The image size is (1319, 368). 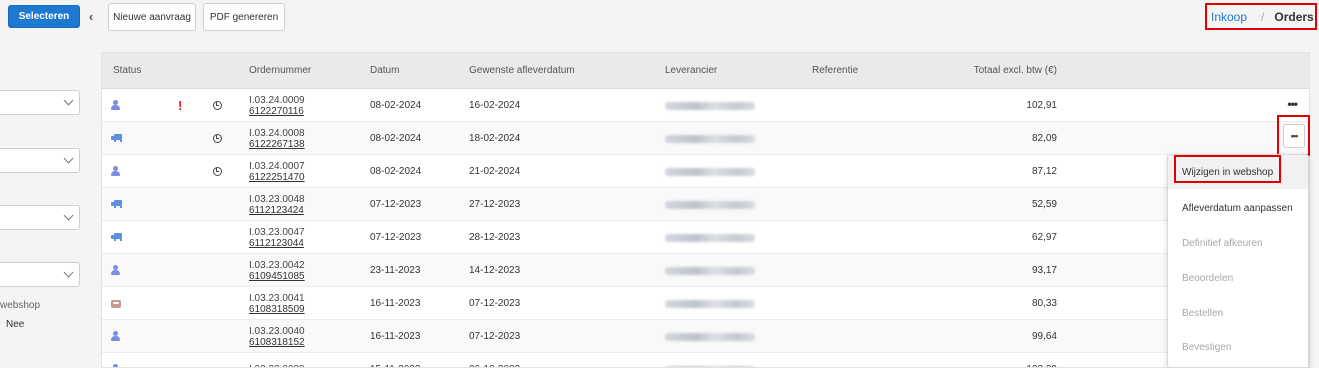 I want to click on menu-item-beoordelen: Beoordelen, so click(x=1238, y=278).